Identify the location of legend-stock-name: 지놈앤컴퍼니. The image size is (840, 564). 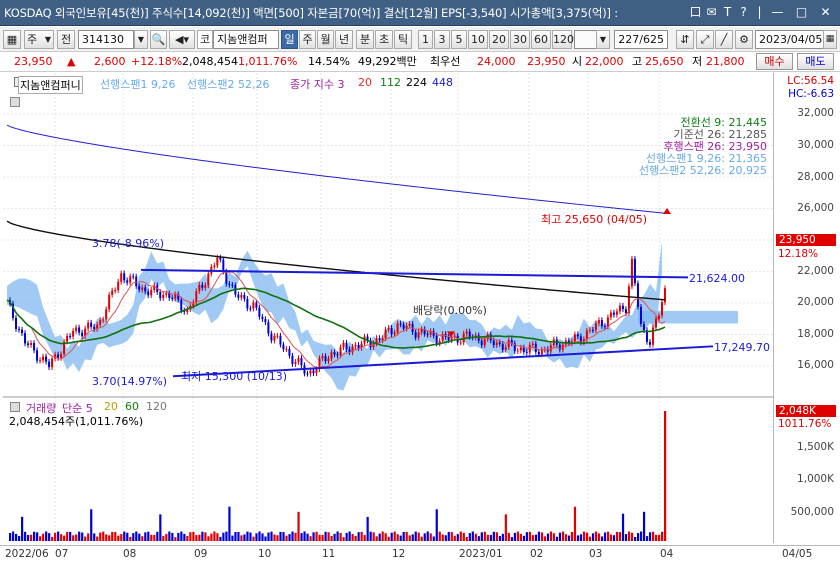
(50, 85).